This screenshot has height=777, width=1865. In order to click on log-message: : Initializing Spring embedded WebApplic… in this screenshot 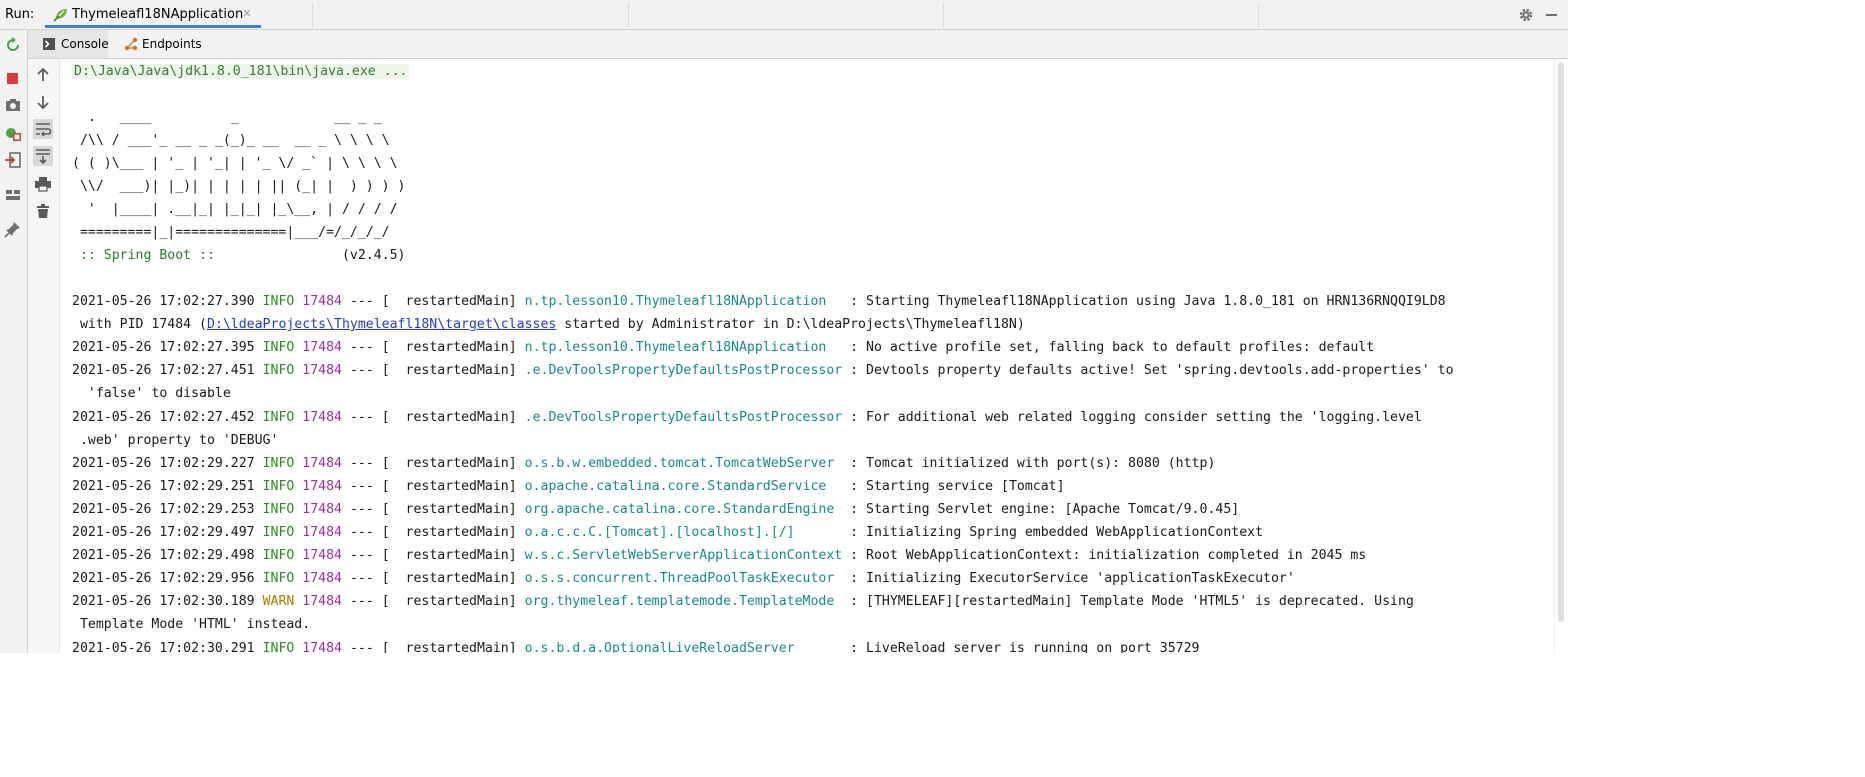, I will do `click(1053, 532)`.